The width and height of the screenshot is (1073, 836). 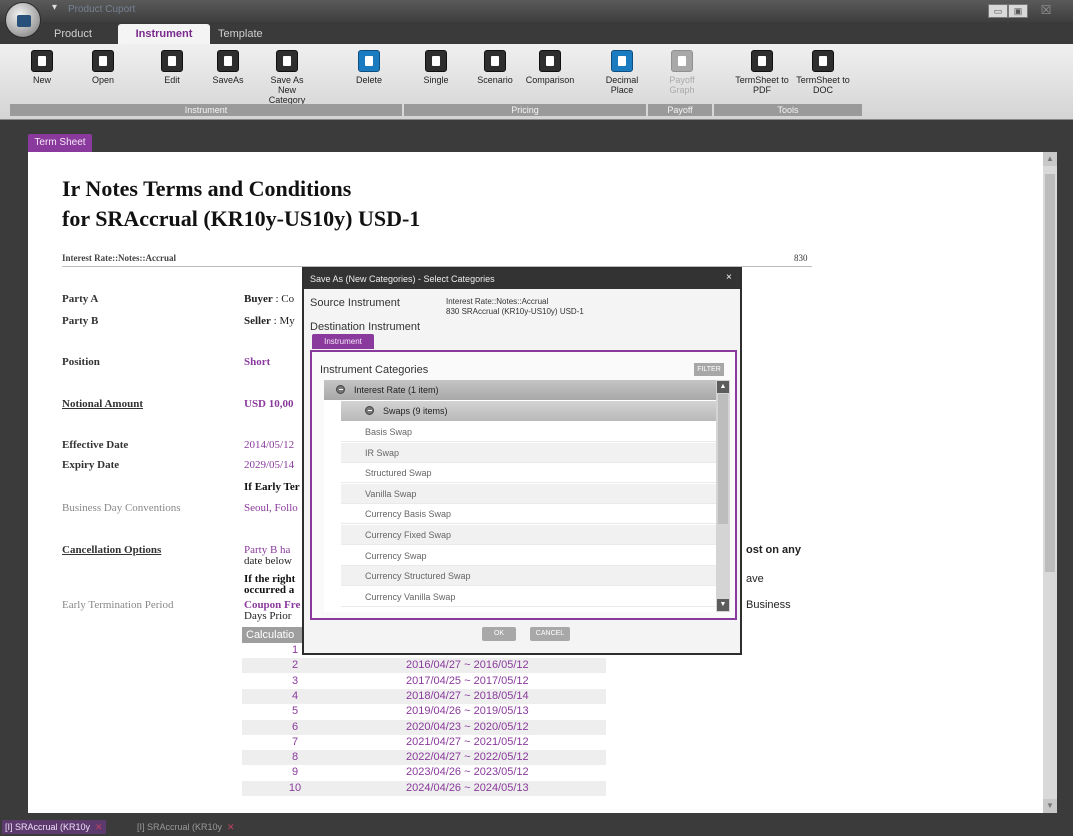 What do you see at coordinates (788, 110) in the screenshot?
I see `group-tools: Tools` at bounding box center [788, 110].